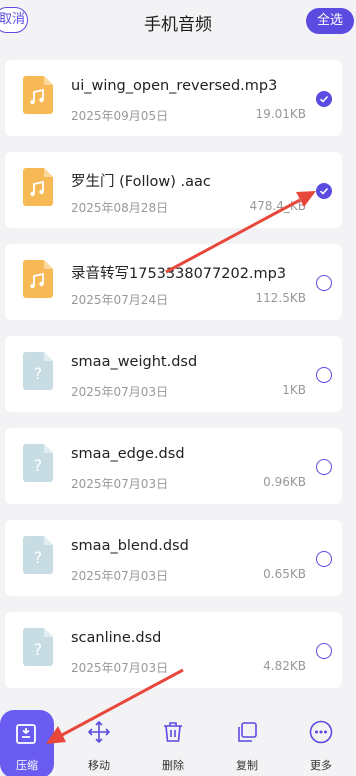 The image size is (356, 776). Describe the element at coordinates (280, 298) in the screenshot. I see `file-size: 112.5KB` at that location.